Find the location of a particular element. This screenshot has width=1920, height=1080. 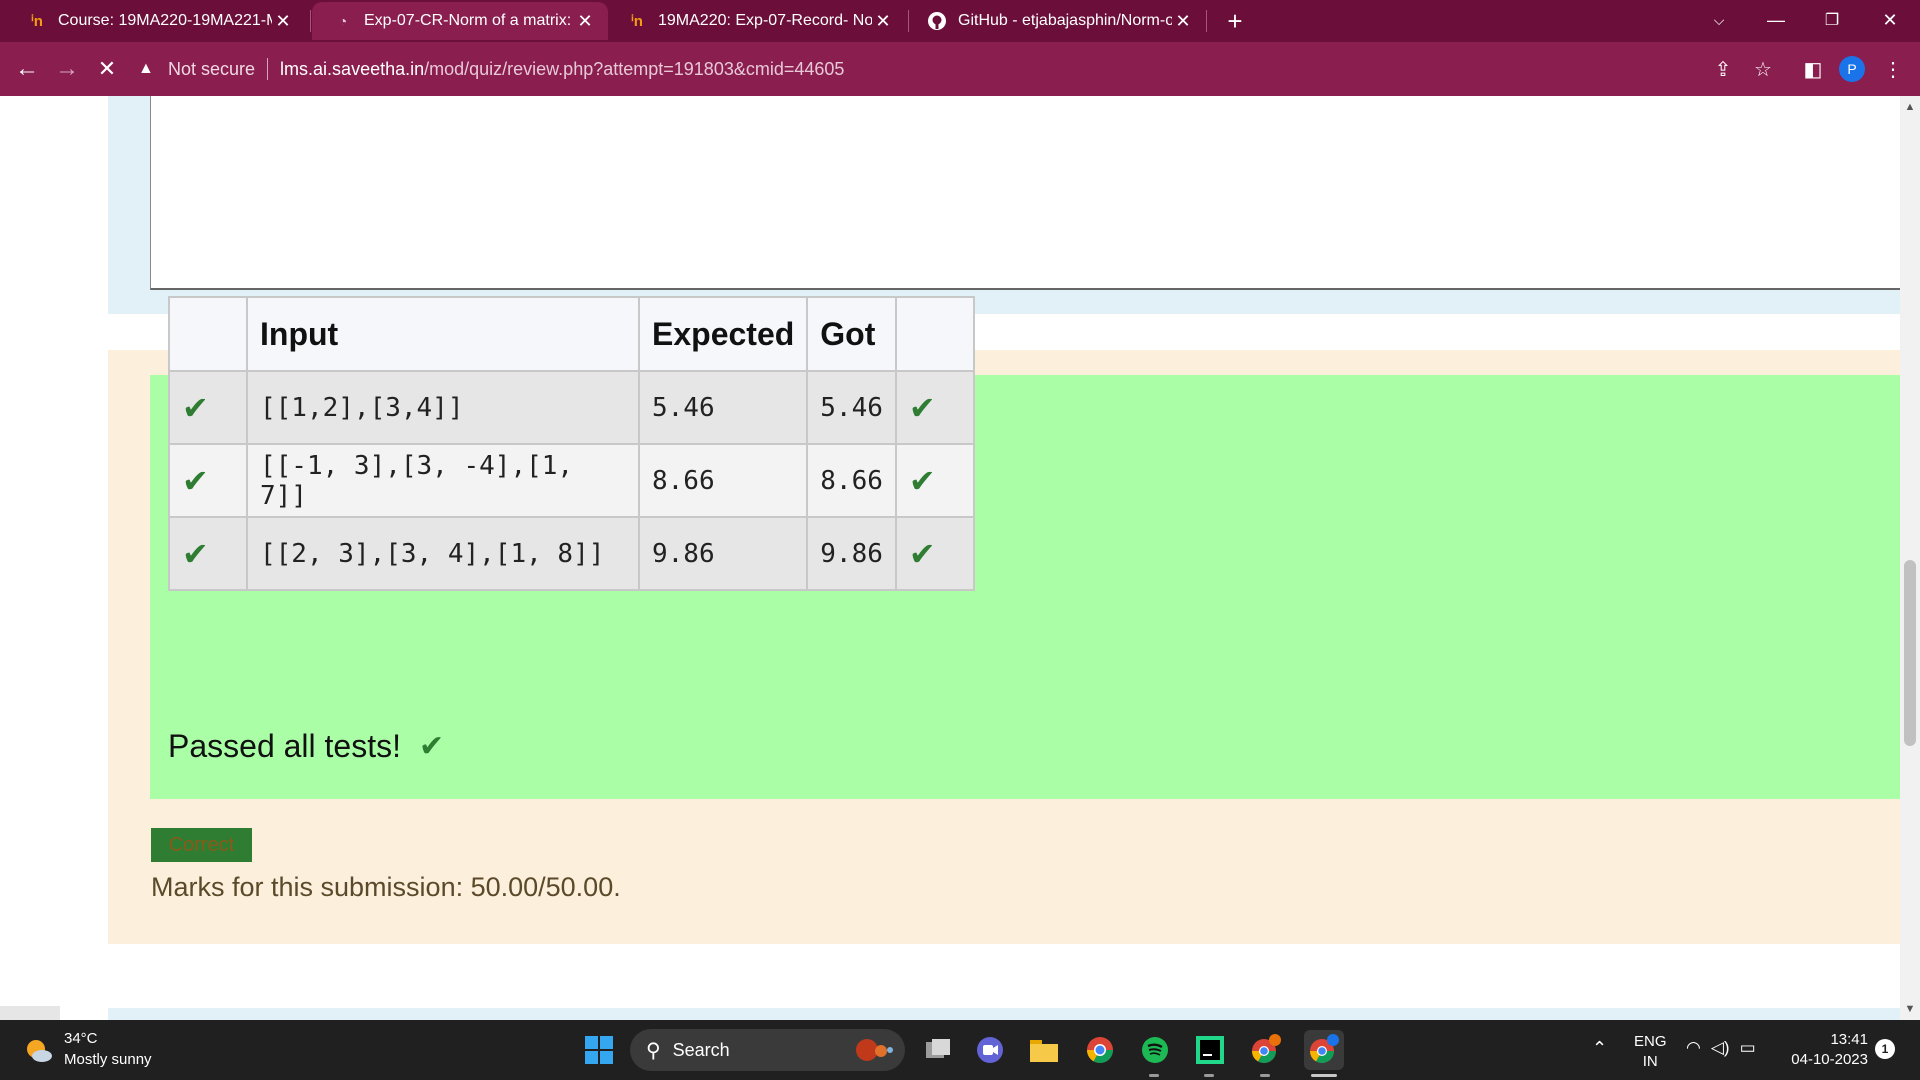

correct-badge: Correct is located at coordinates (201, 845).